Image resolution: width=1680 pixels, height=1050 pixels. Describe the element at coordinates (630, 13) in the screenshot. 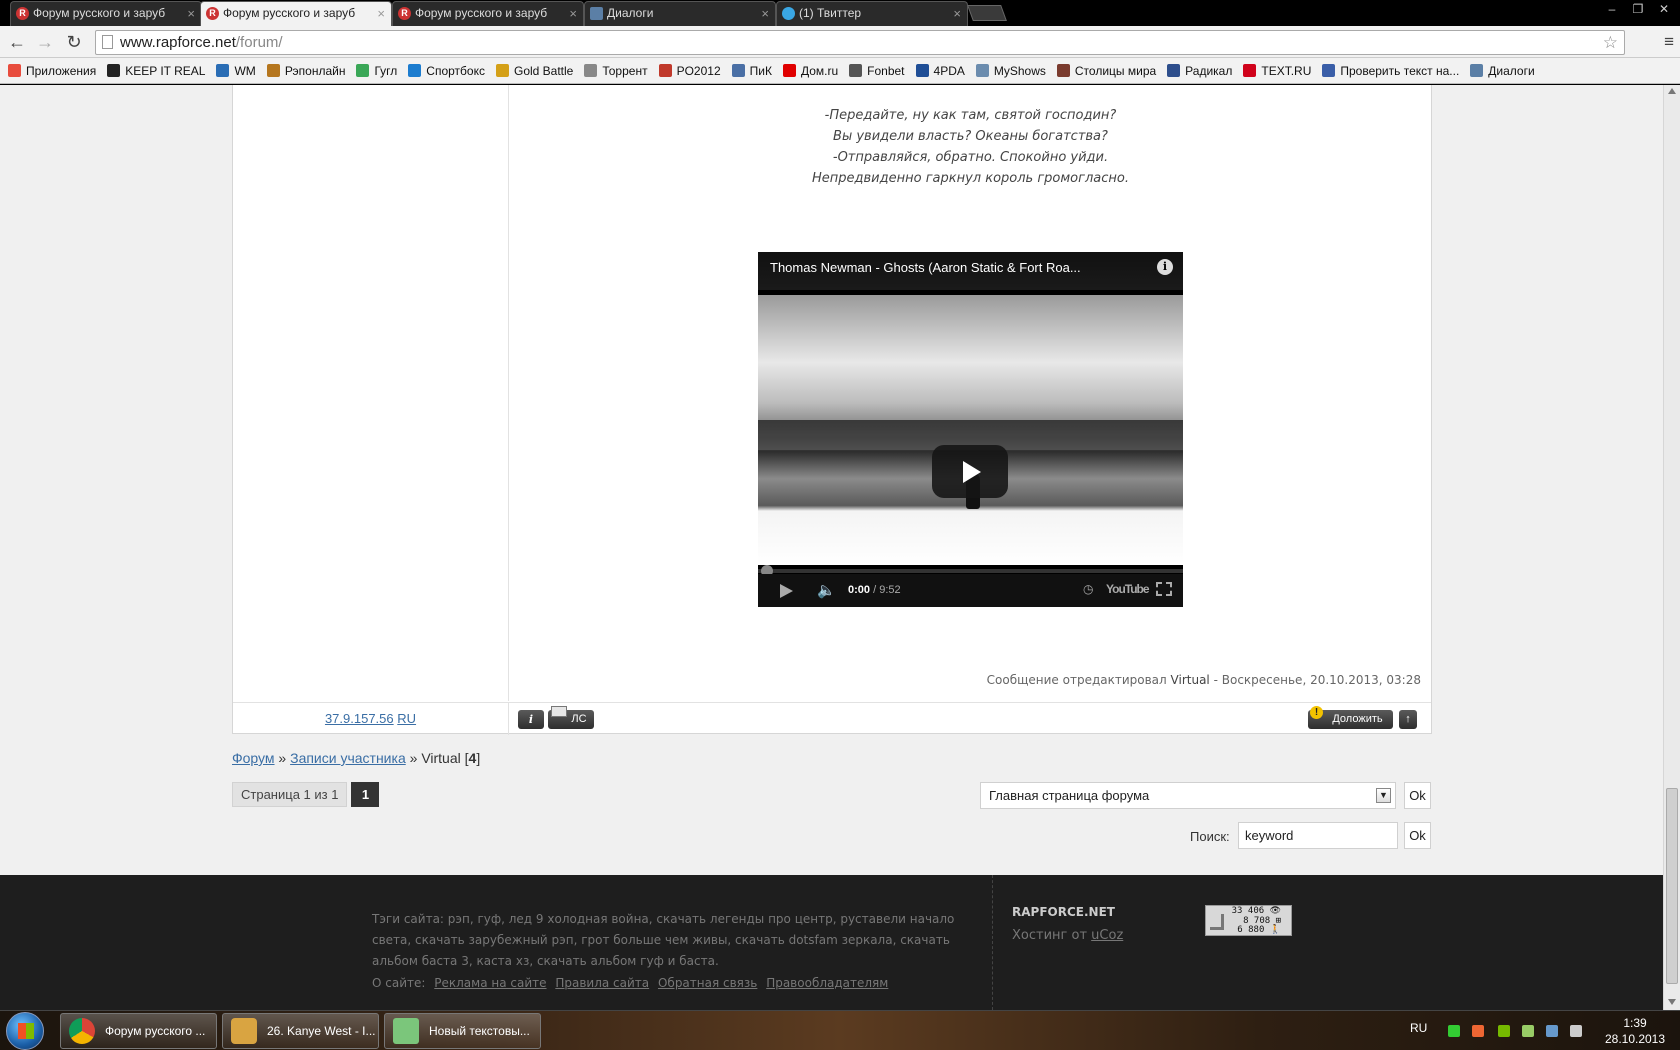

I see `tab-title: Диалоги` at that location.